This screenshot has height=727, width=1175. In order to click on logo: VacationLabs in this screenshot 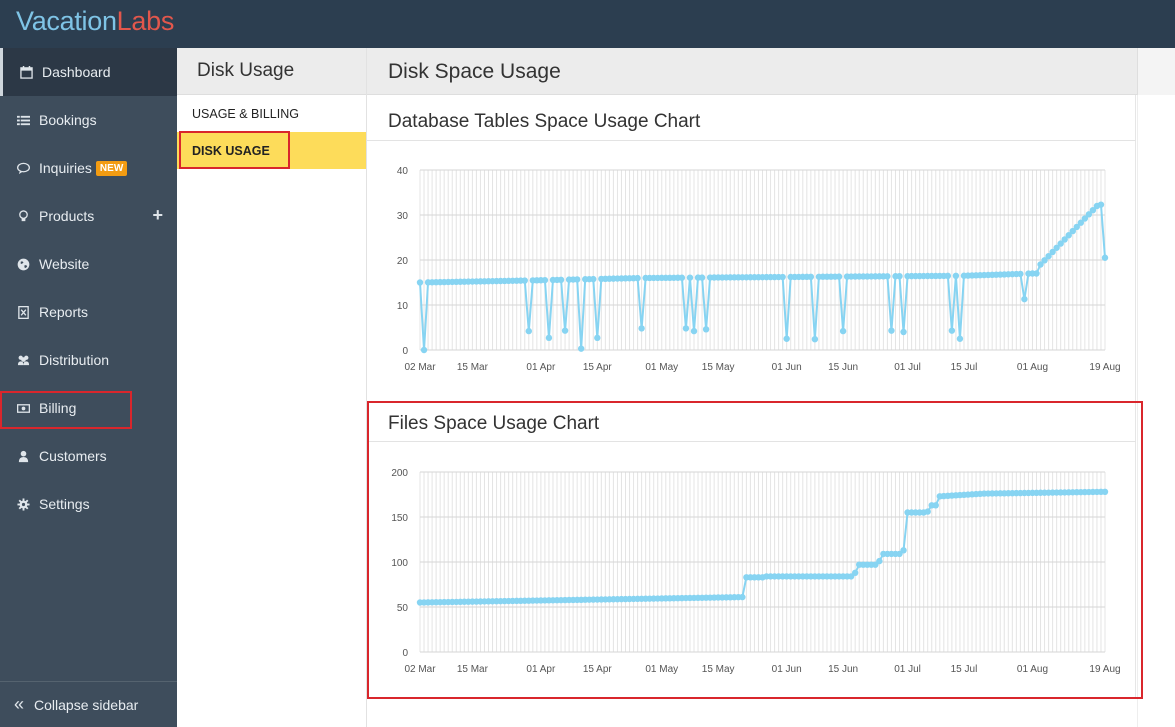, I will do `click(95, 21)`.